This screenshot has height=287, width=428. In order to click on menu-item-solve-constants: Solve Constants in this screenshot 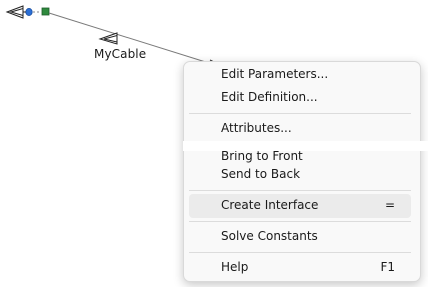, I will do `click(300, 237)`.